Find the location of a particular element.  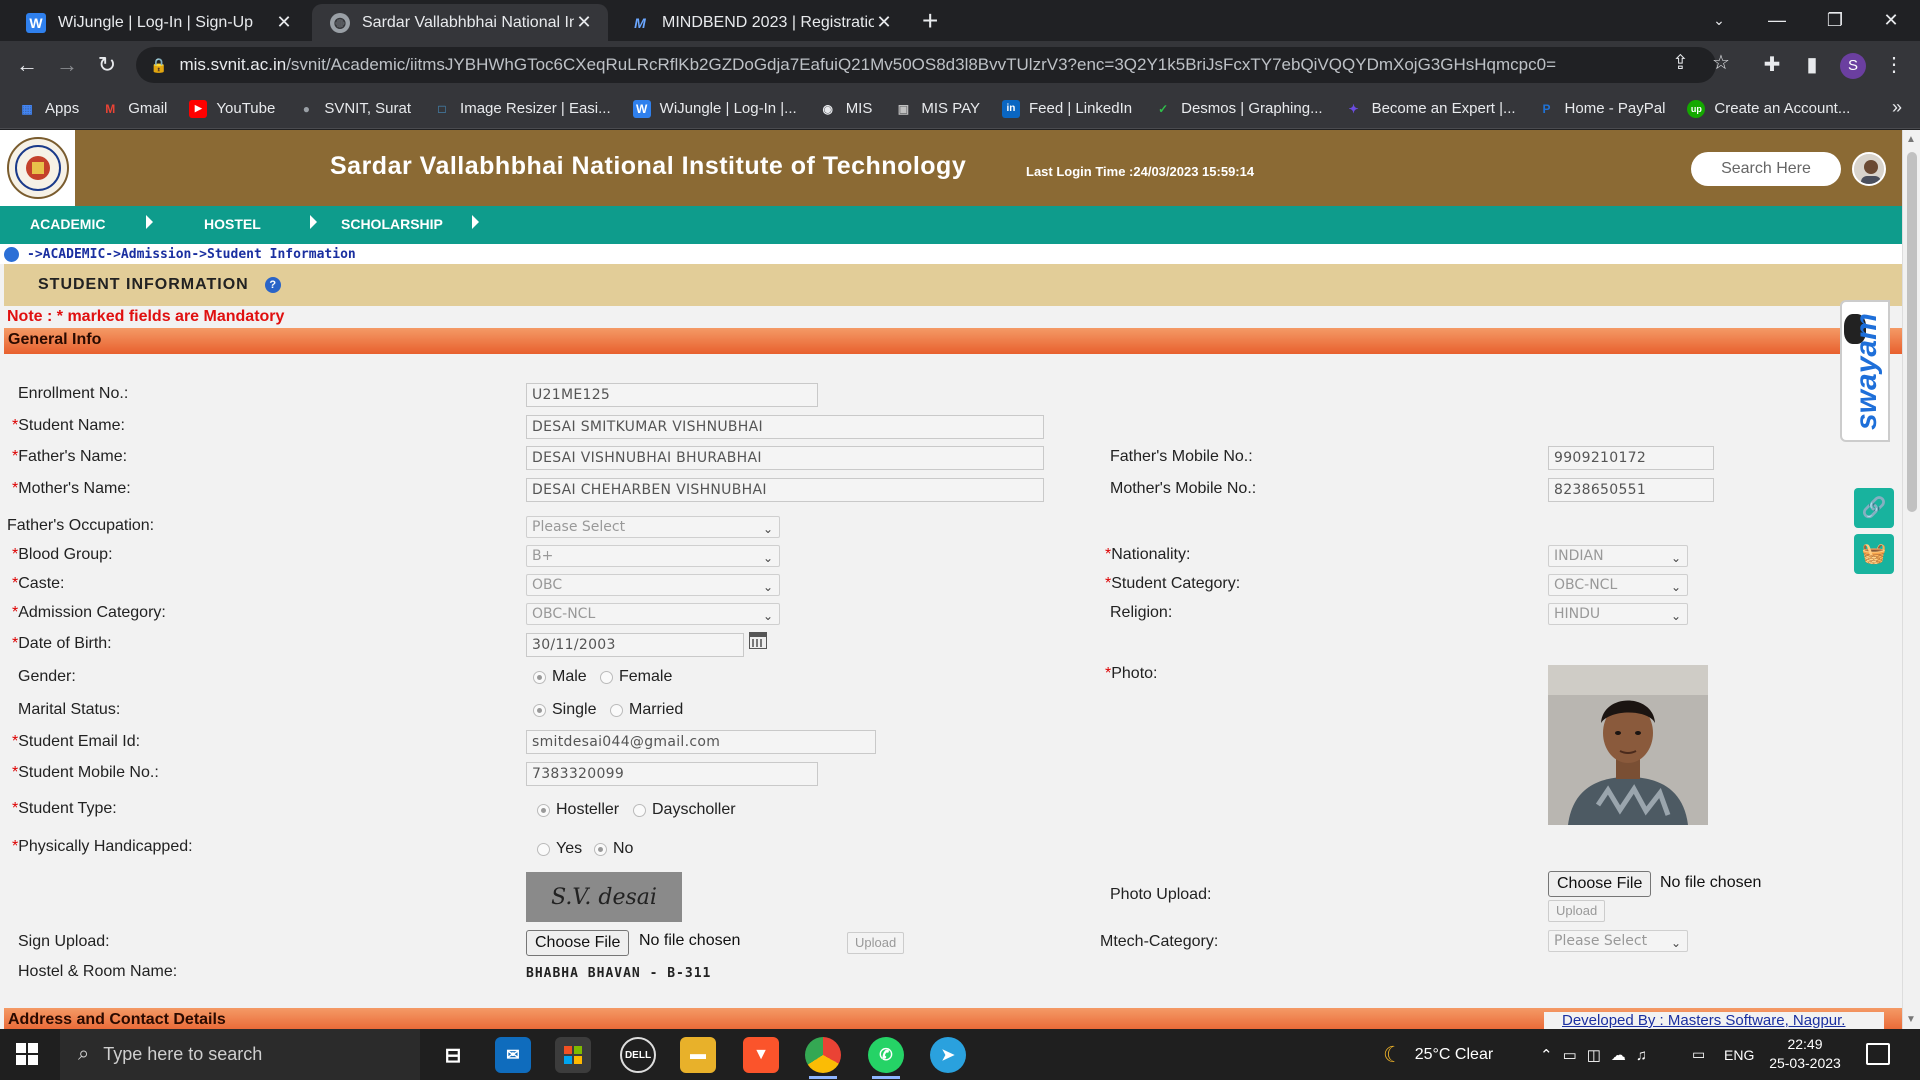

weather-widget: ☾ 25°C Clear is located at coordinates (1438, 1054).